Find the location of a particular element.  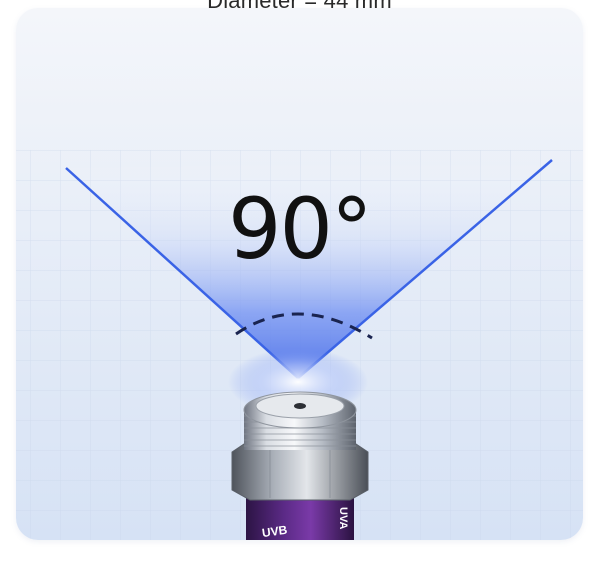

diameter-caption: Diameter = 44 mm is located at coordinates (299, 6).